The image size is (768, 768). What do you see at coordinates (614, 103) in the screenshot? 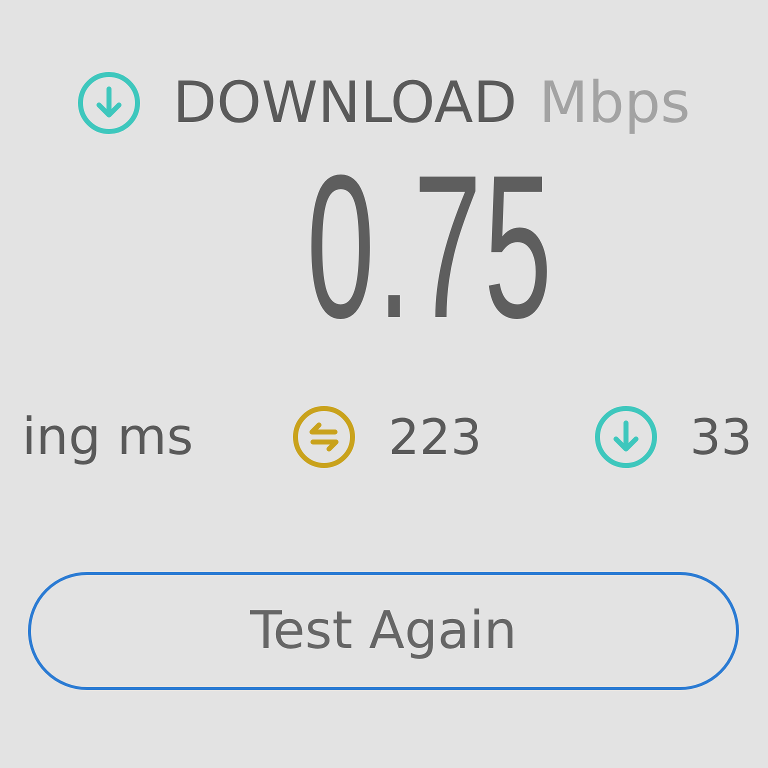
I see `unit-label: Mbps` at bounding box center [614, 103].